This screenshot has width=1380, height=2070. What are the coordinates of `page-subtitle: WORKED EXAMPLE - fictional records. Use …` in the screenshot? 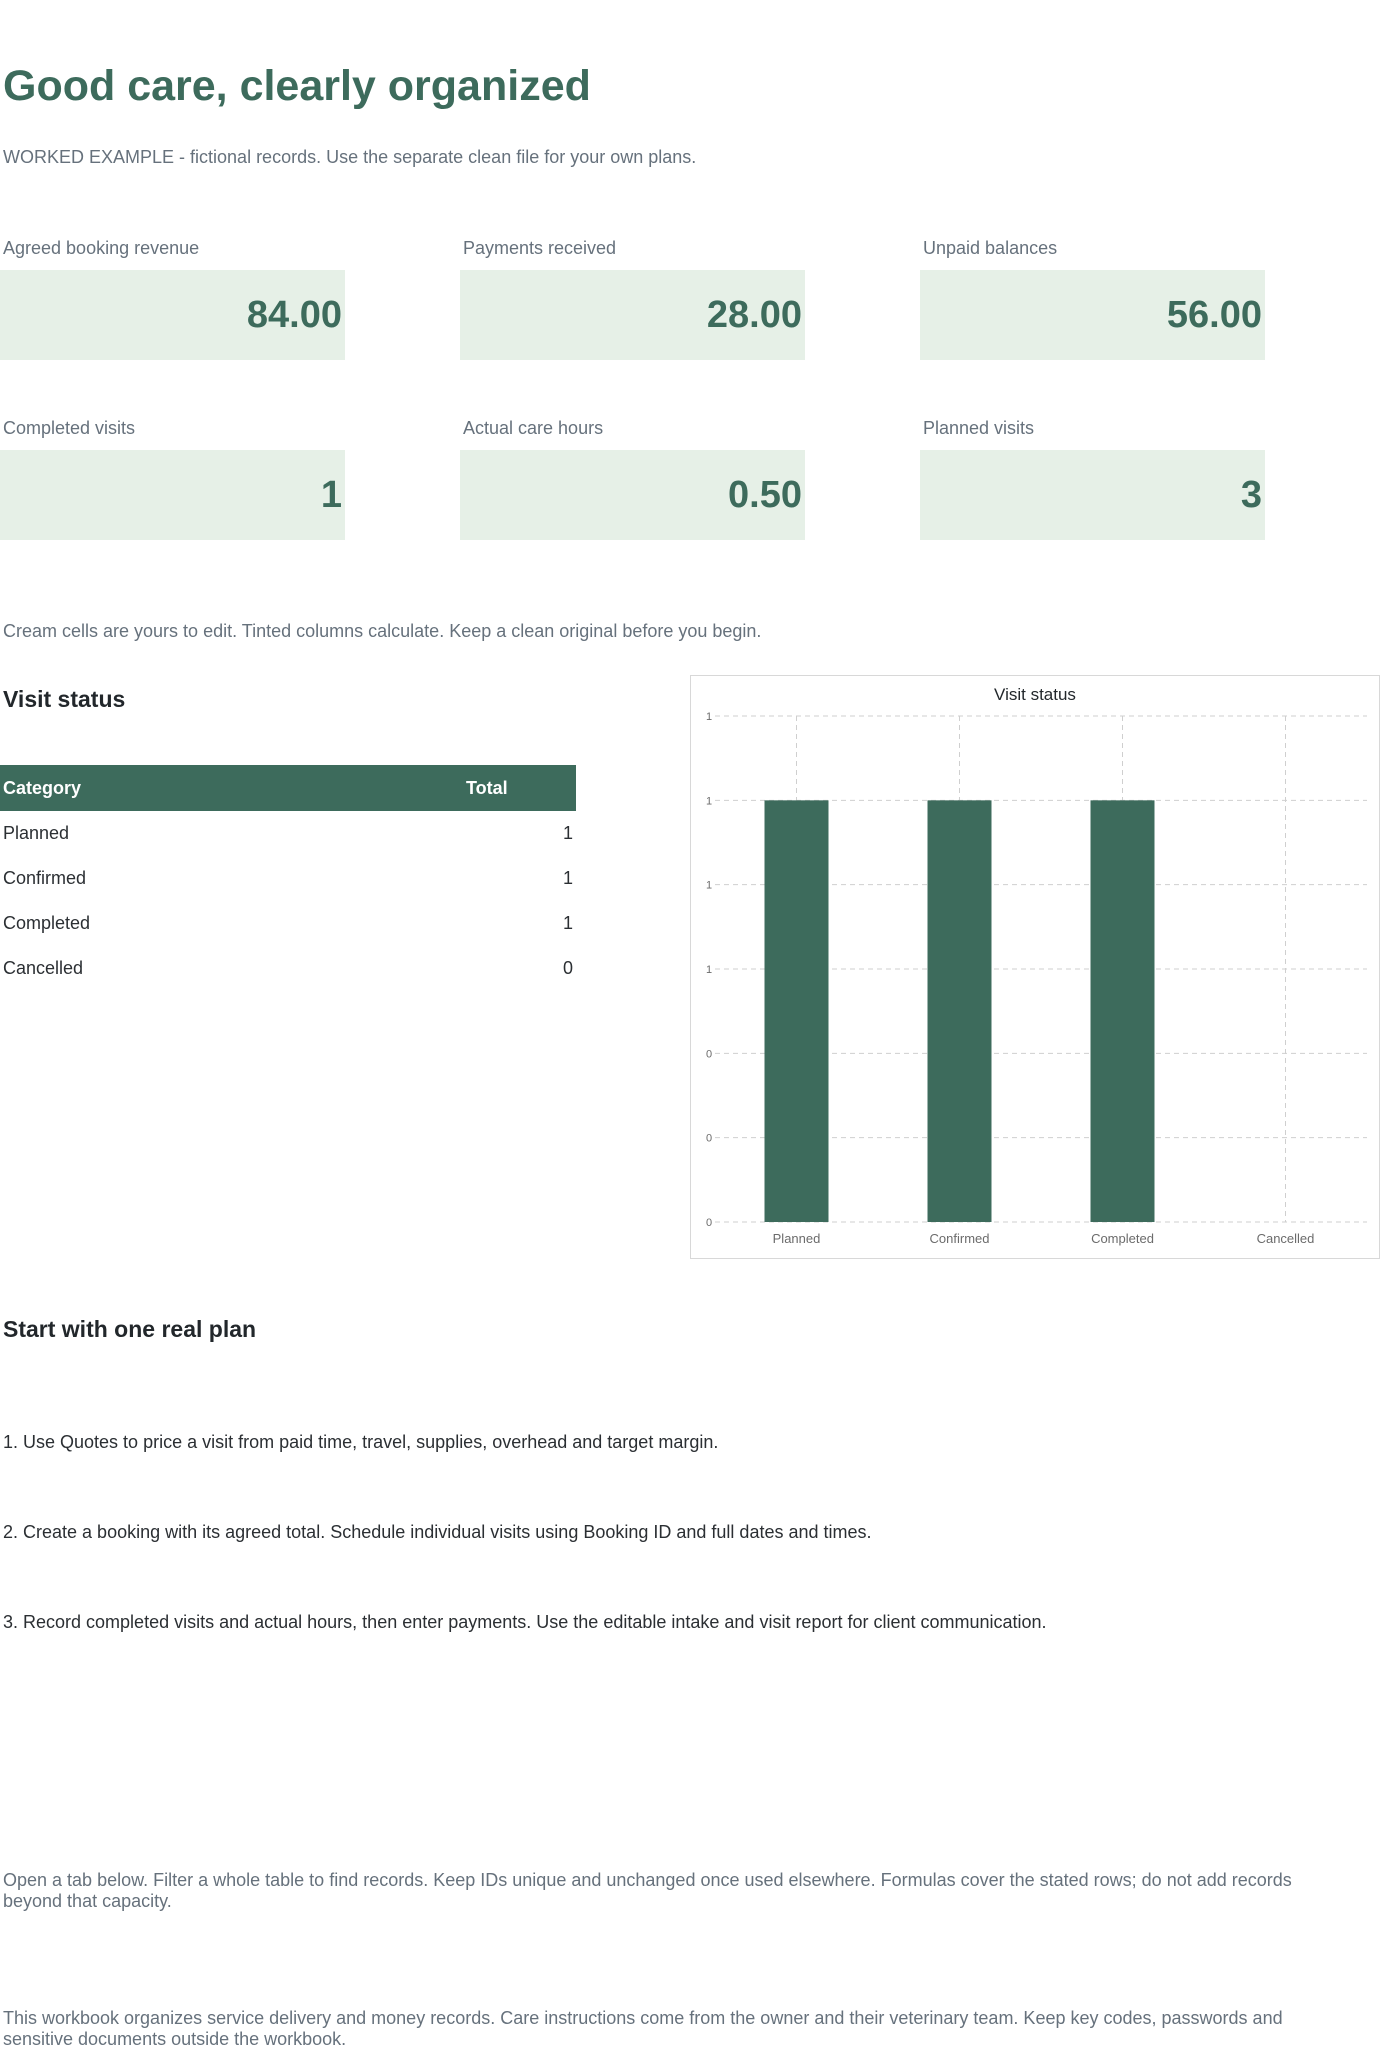 It's located at (350, 157).